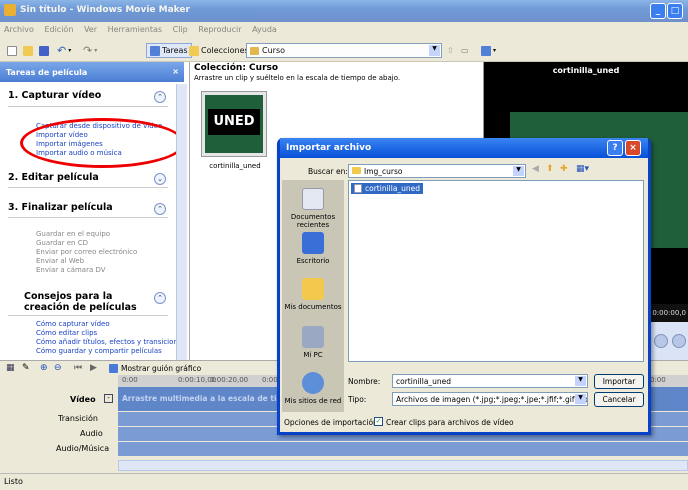  I want to click on link-como-editar: Cómo editar clips, so click(111, 333).